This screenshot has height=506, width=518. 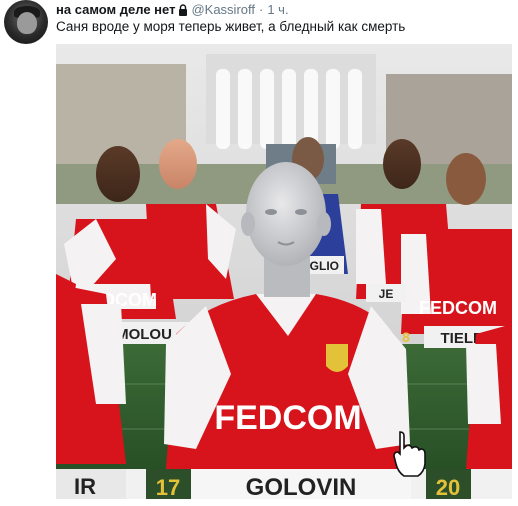 I want to click on user-handle: @Kassiroff, so click(x=223, y=10).